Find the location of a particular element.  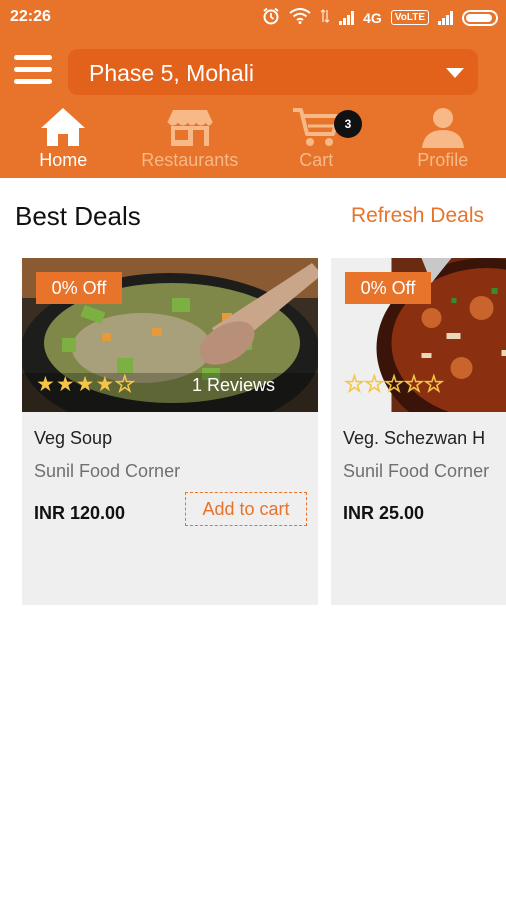

dish-name: Veg. Schezwan H is located at coordinates (414, 438).